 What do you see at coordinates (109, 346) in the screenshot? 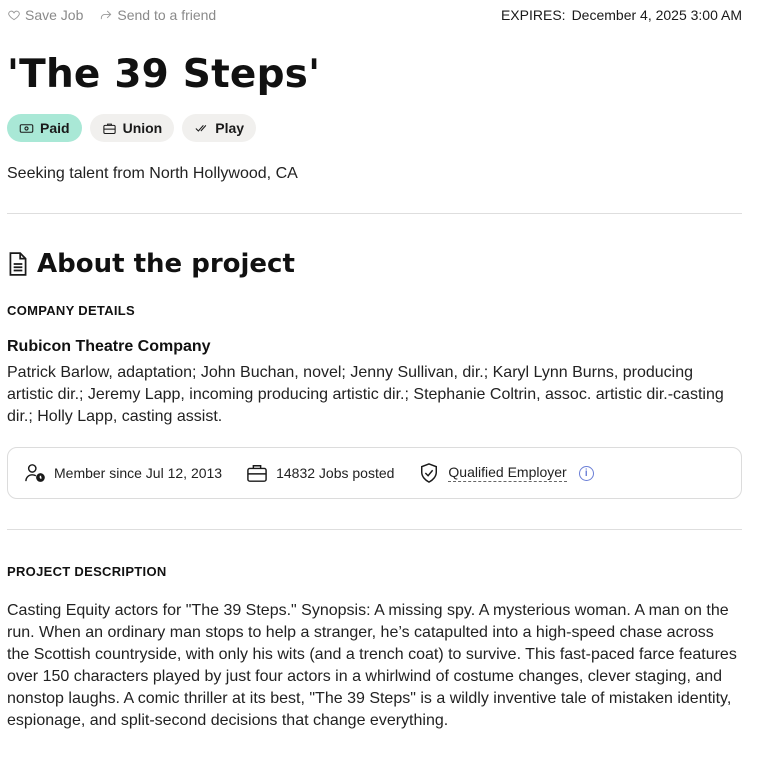
I see `company-name: Rubicon Theatre Company` at bounding box center [109, 346].